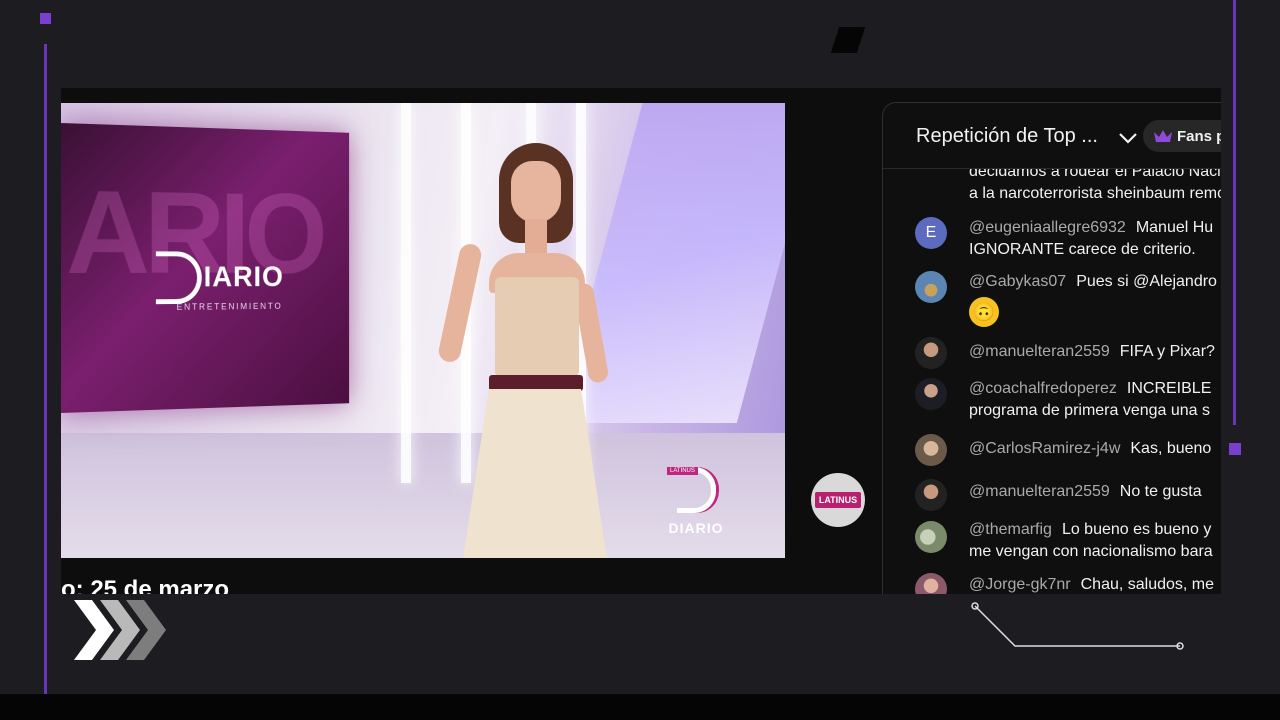  I want to click on decor-square-top-left, so click(45, 18).